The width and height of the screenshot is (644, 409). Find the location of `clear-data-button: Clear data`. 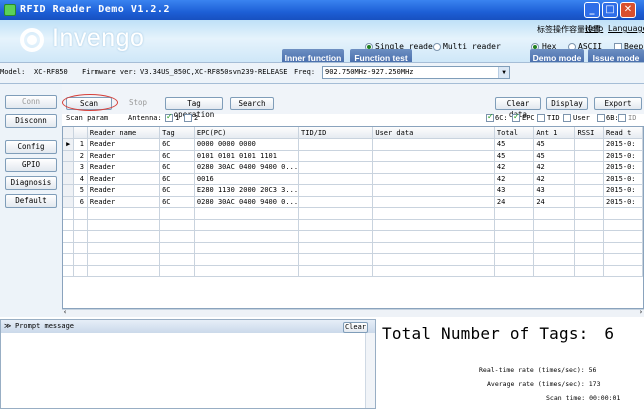

clear-data-button: Clear data is located at coordinates (518, 108).